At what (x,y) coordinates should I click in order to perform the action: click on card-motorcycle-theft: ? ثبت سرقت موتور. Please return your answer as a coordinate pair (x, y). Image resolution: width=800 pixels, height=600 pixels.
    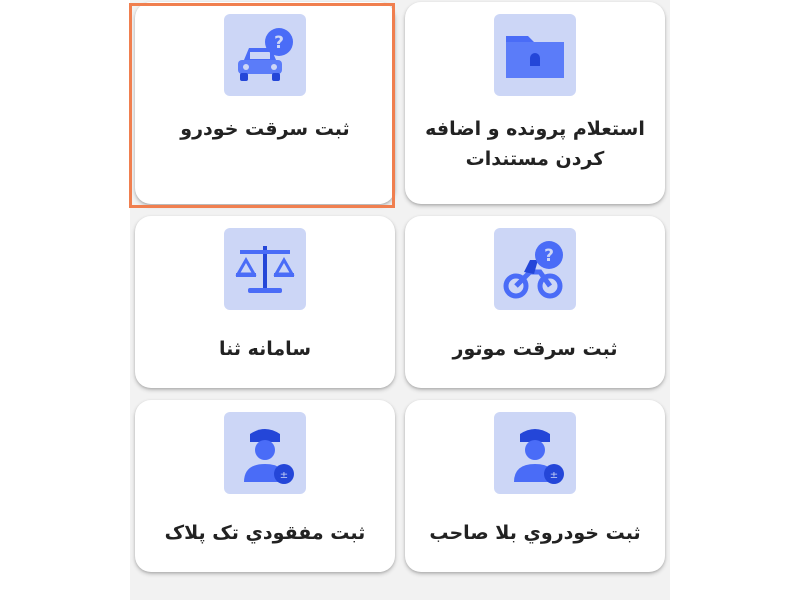
    Looking at the image, I should click on (535, 302).